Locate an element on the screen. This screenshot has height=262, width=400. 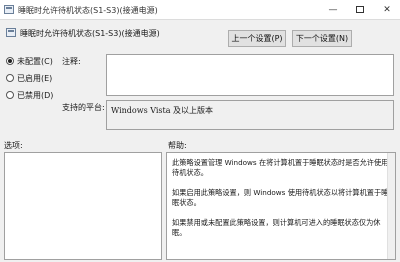
policy-window-icon is located at coordinates (9, 9).